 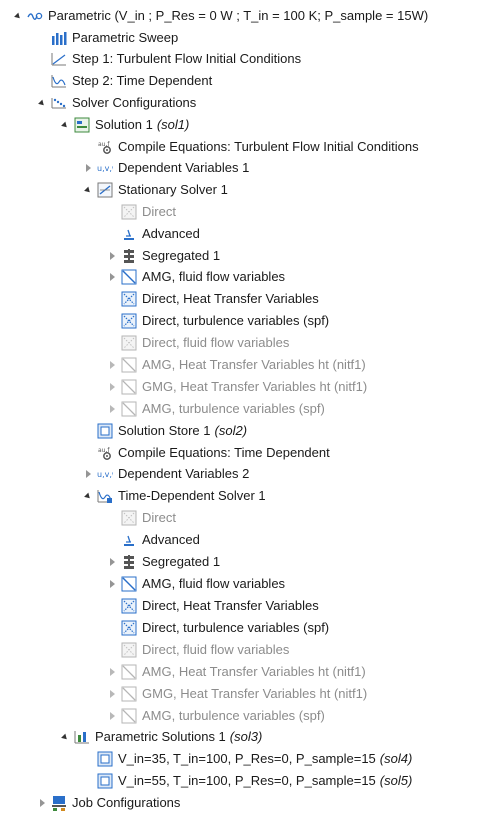 I want to click on tree-node-tag: (sol1), so click(x=173, y=124).